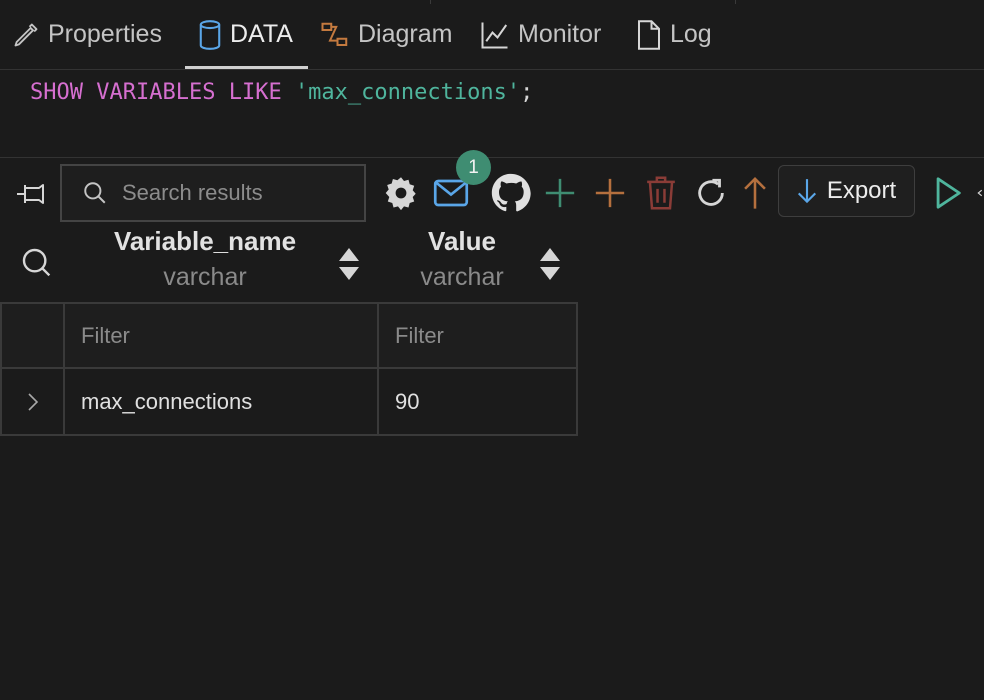  I want to click on refresh-button, so click(711, 193).